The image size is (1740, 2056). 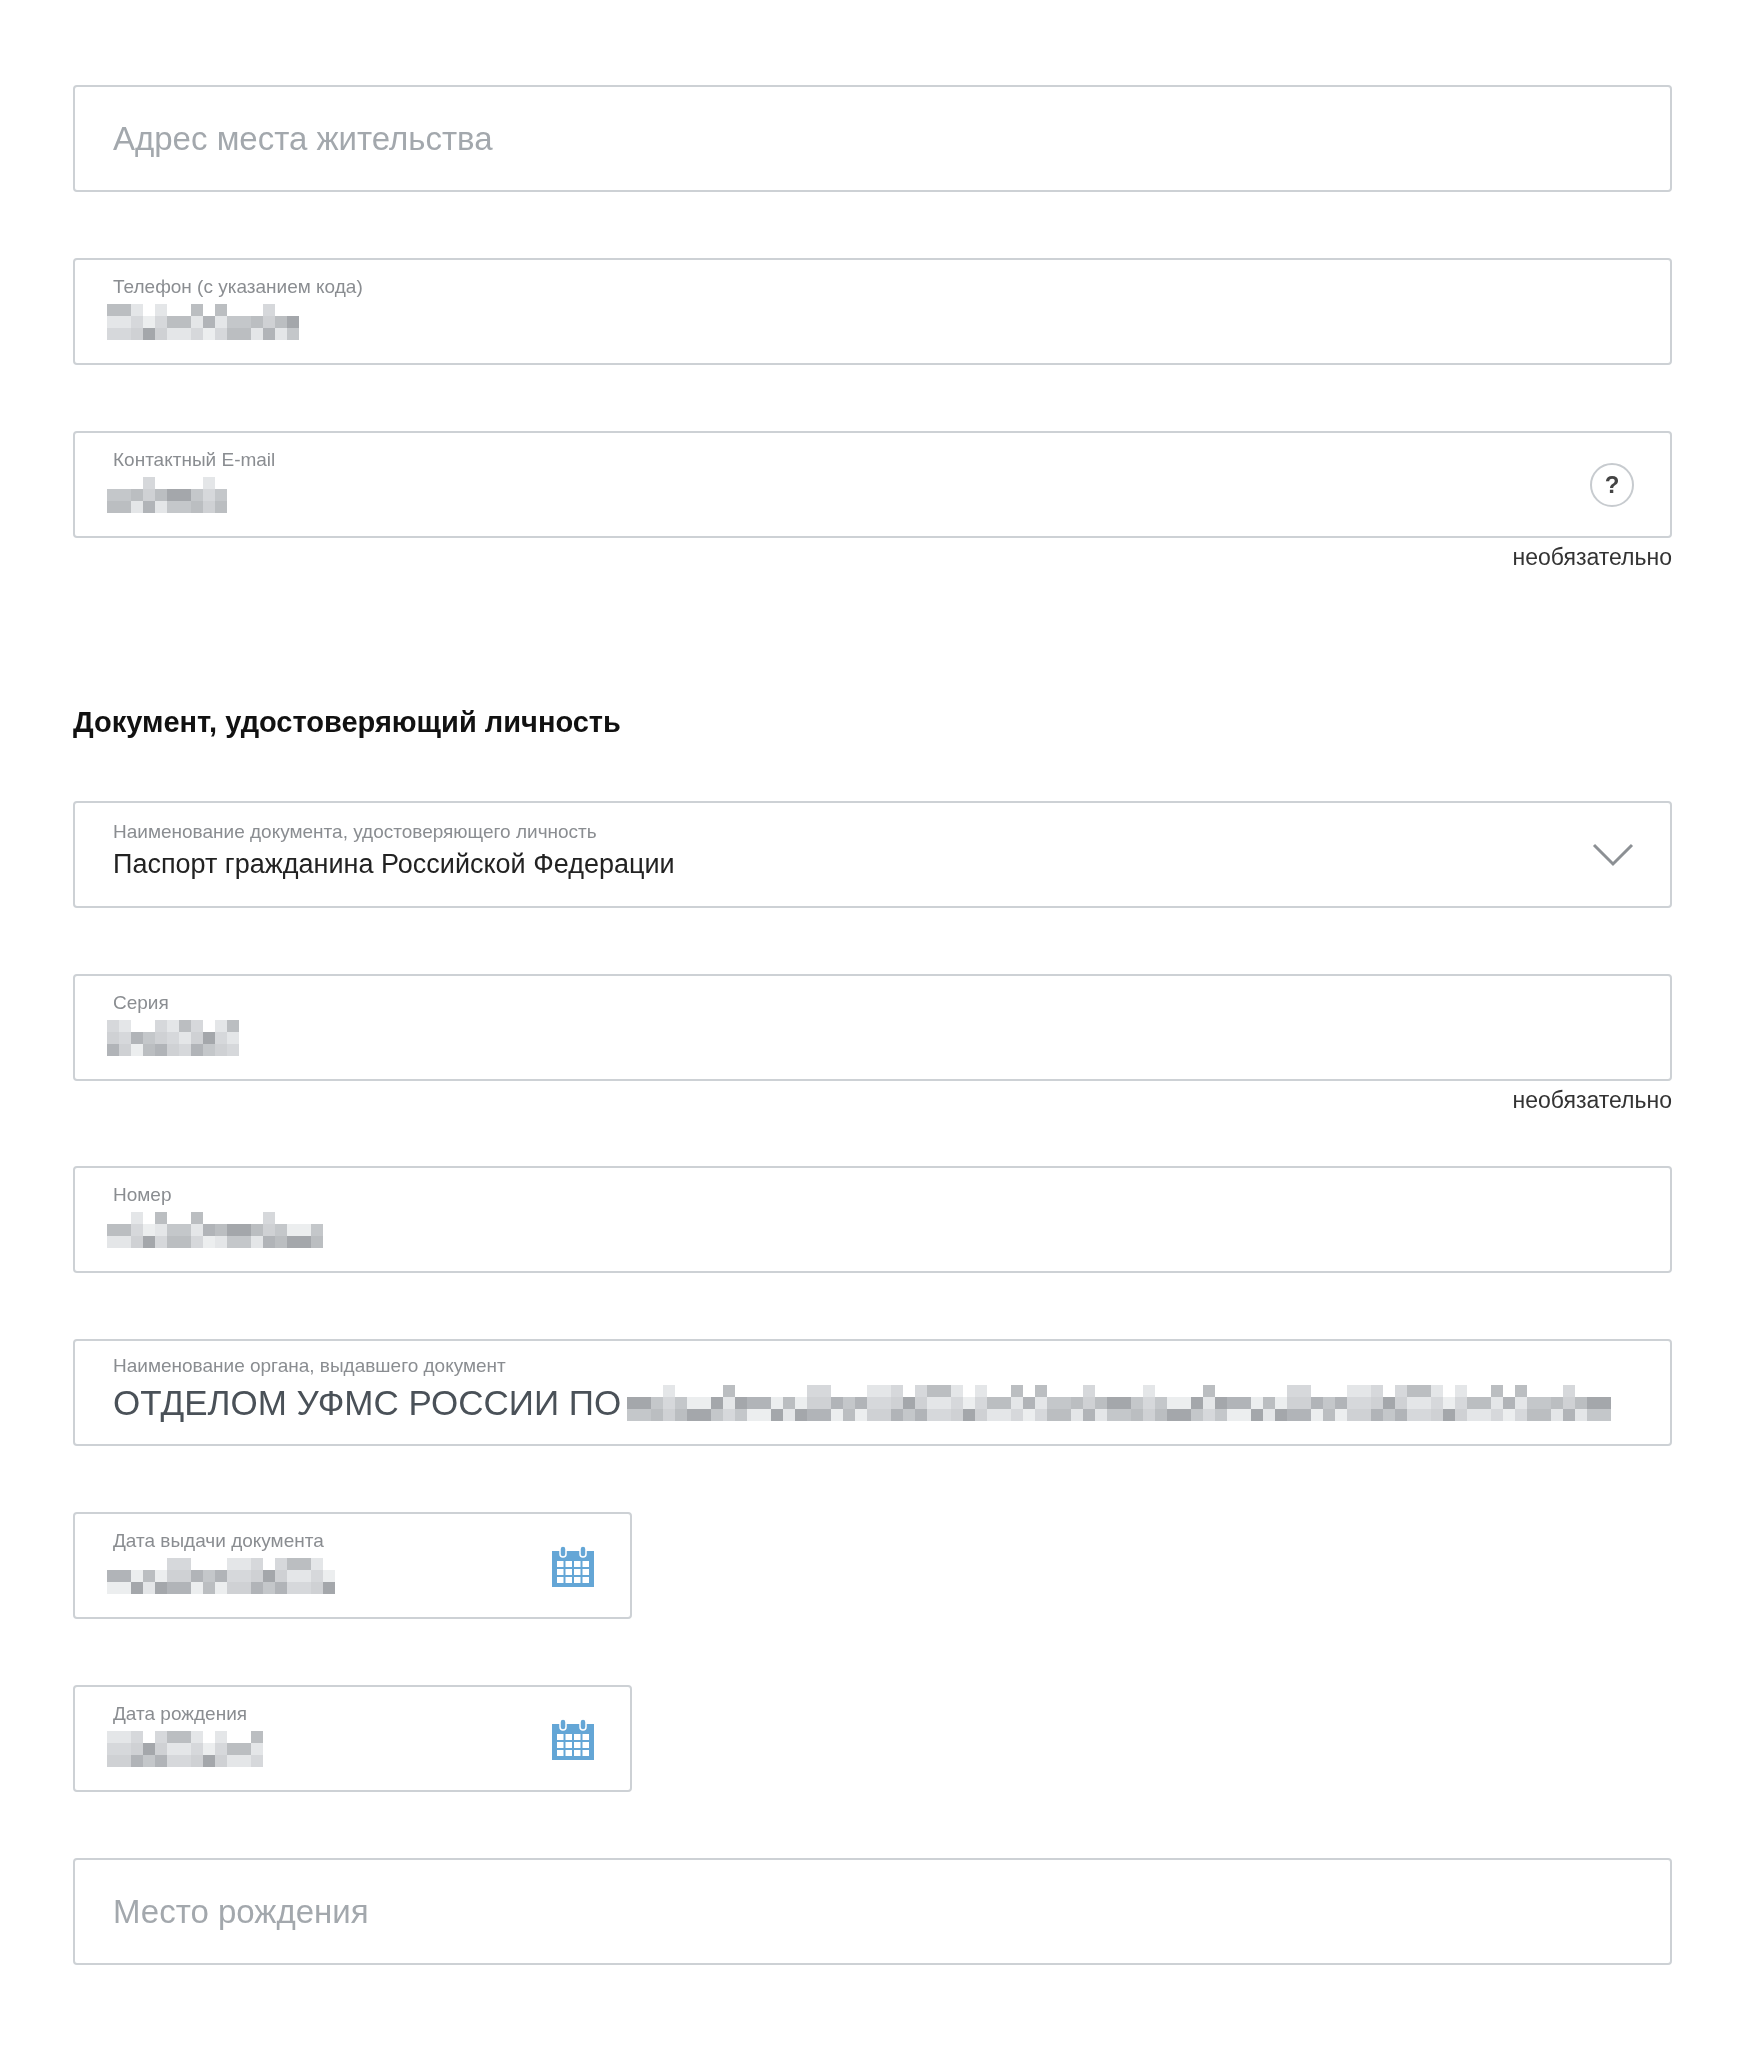 I want to click on field-label: Наименование документа, удостоверяющего личность, so click(x=355, y=832).